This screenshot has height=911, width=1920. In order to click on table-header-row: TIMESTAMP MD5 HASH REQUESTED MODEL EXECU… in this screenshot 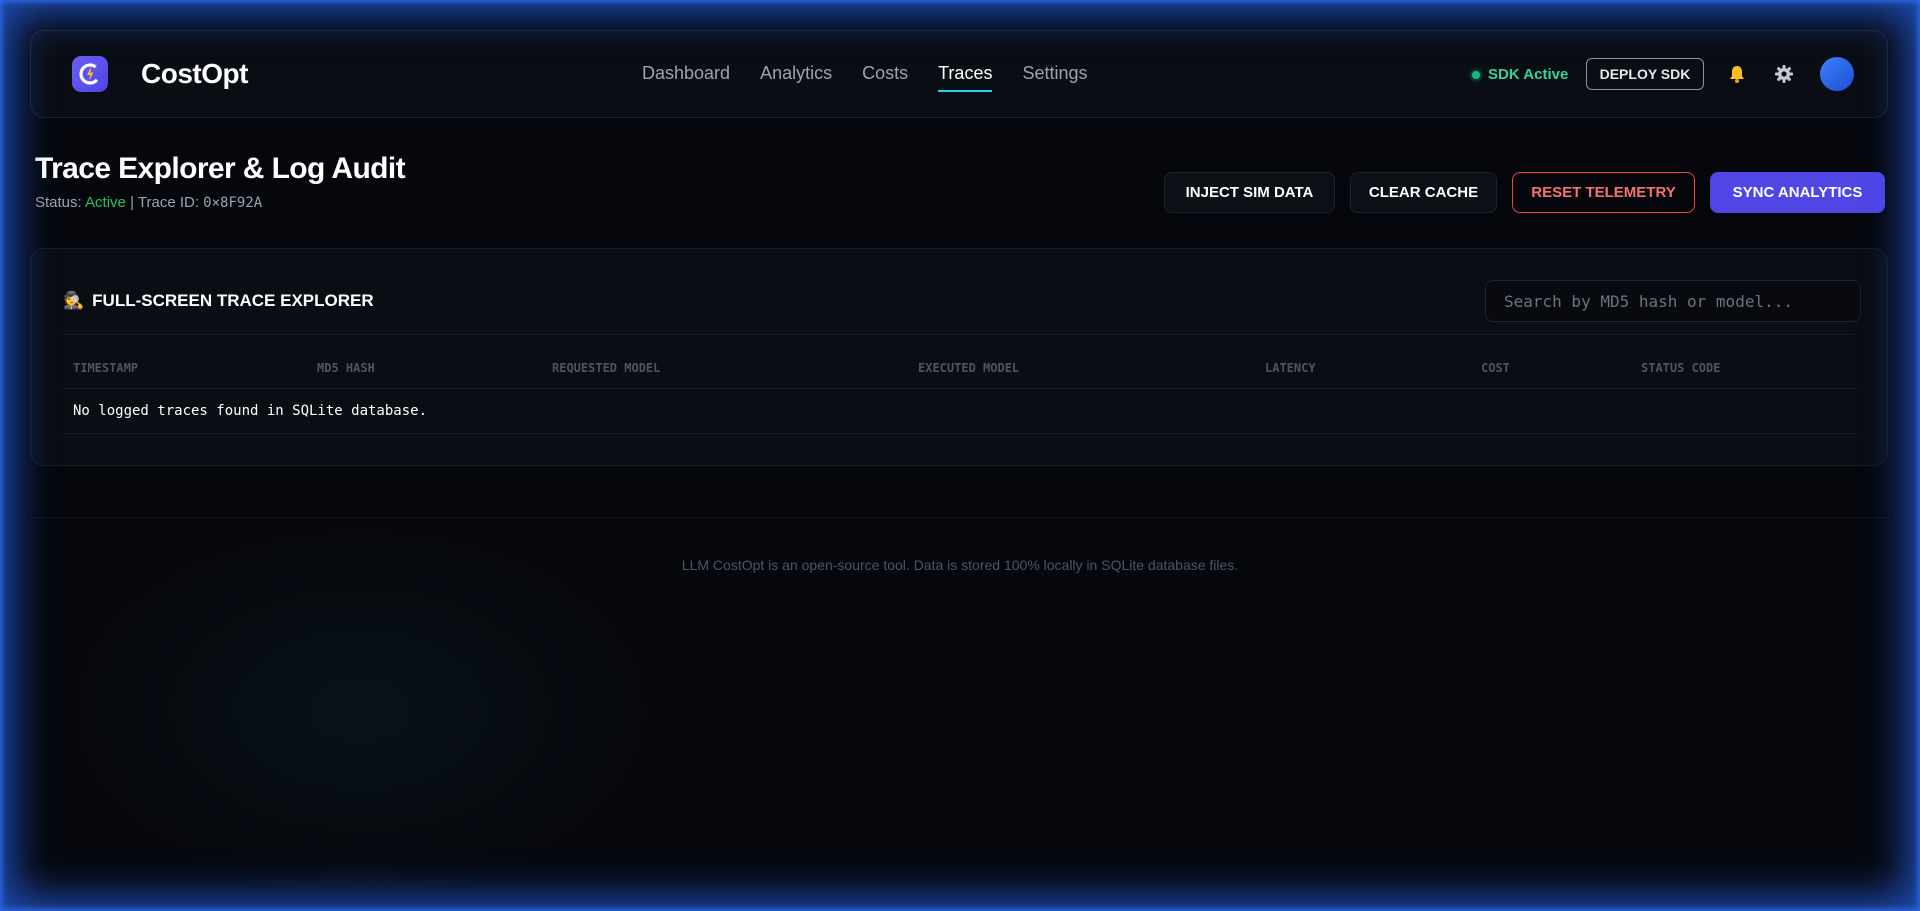, I will do `click(960, 375)`.